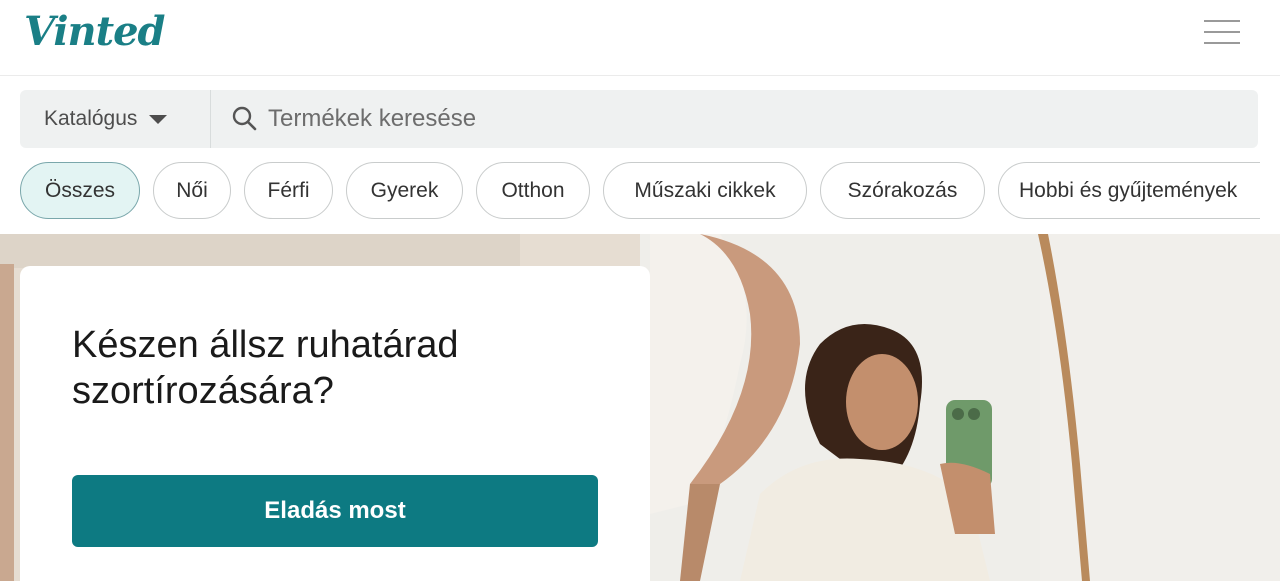 The width and height of the screenshot is (1280, 581). I want to click on search-input, so click(718, 119).